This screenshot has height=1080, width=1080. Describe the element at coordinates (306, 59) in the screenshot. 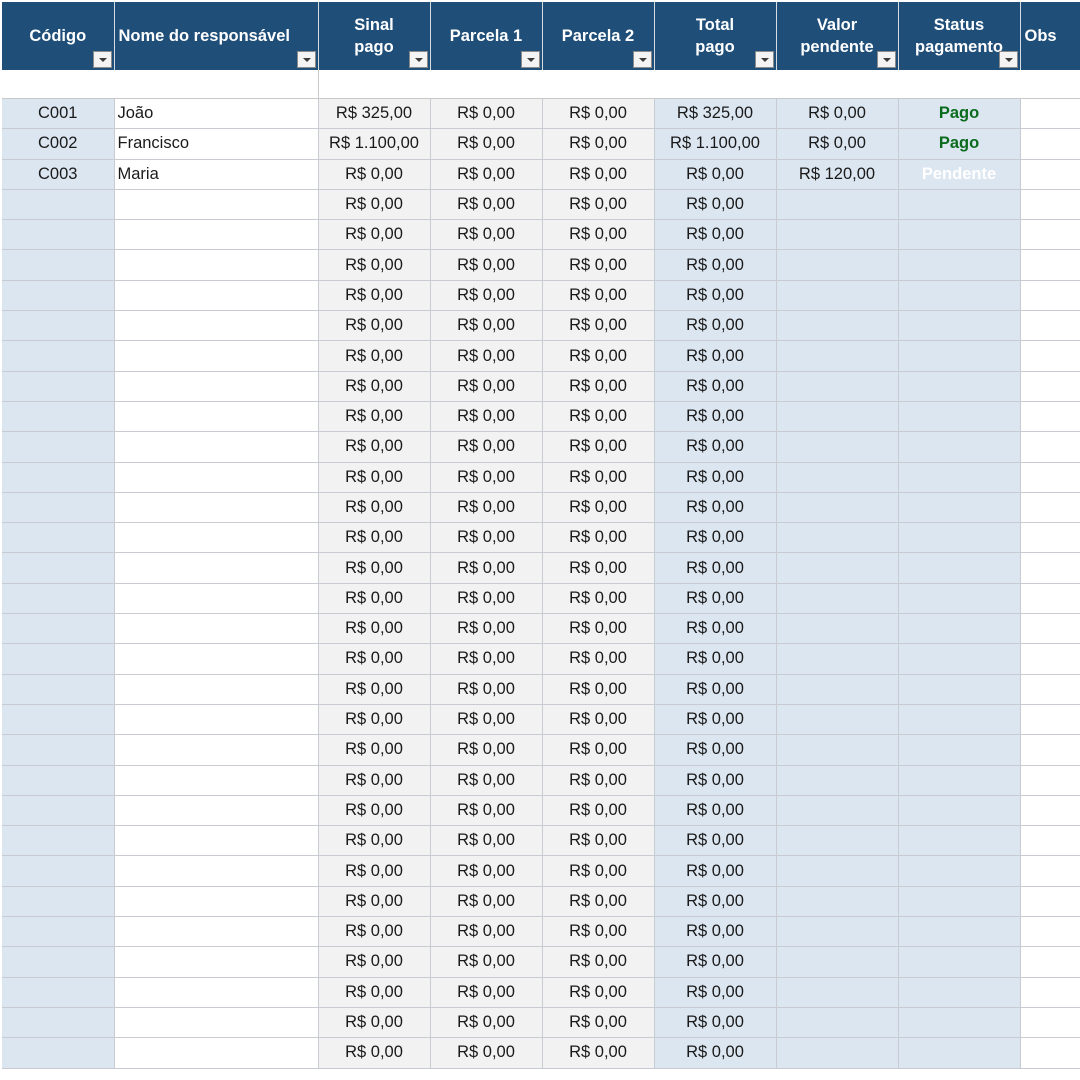

I see `filter-dropdown-icon` at that location.